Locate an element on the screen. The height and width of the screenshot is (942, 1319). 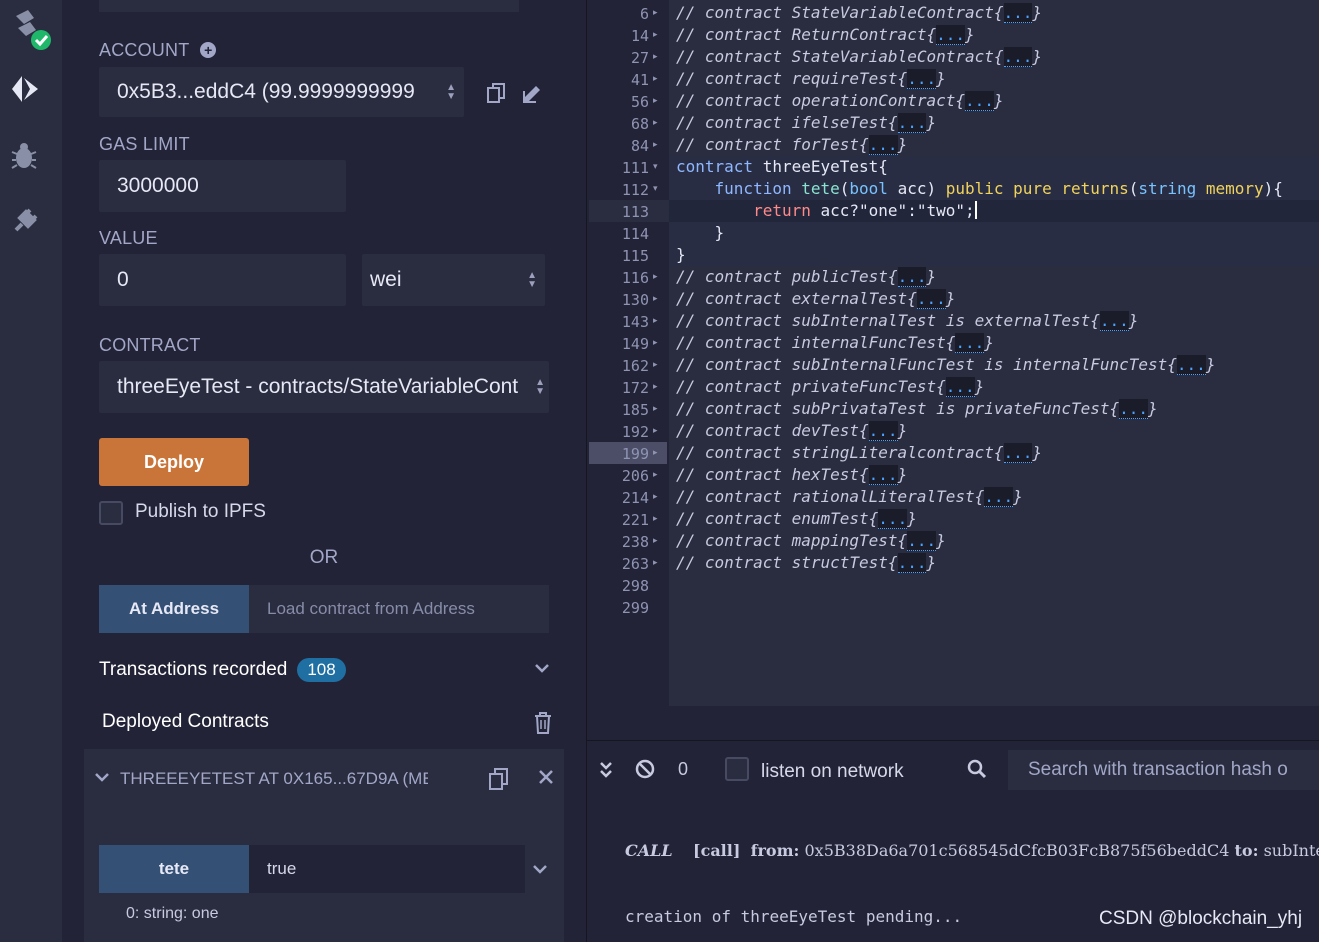
line-number: 238 is located at coordinates (635, 542).